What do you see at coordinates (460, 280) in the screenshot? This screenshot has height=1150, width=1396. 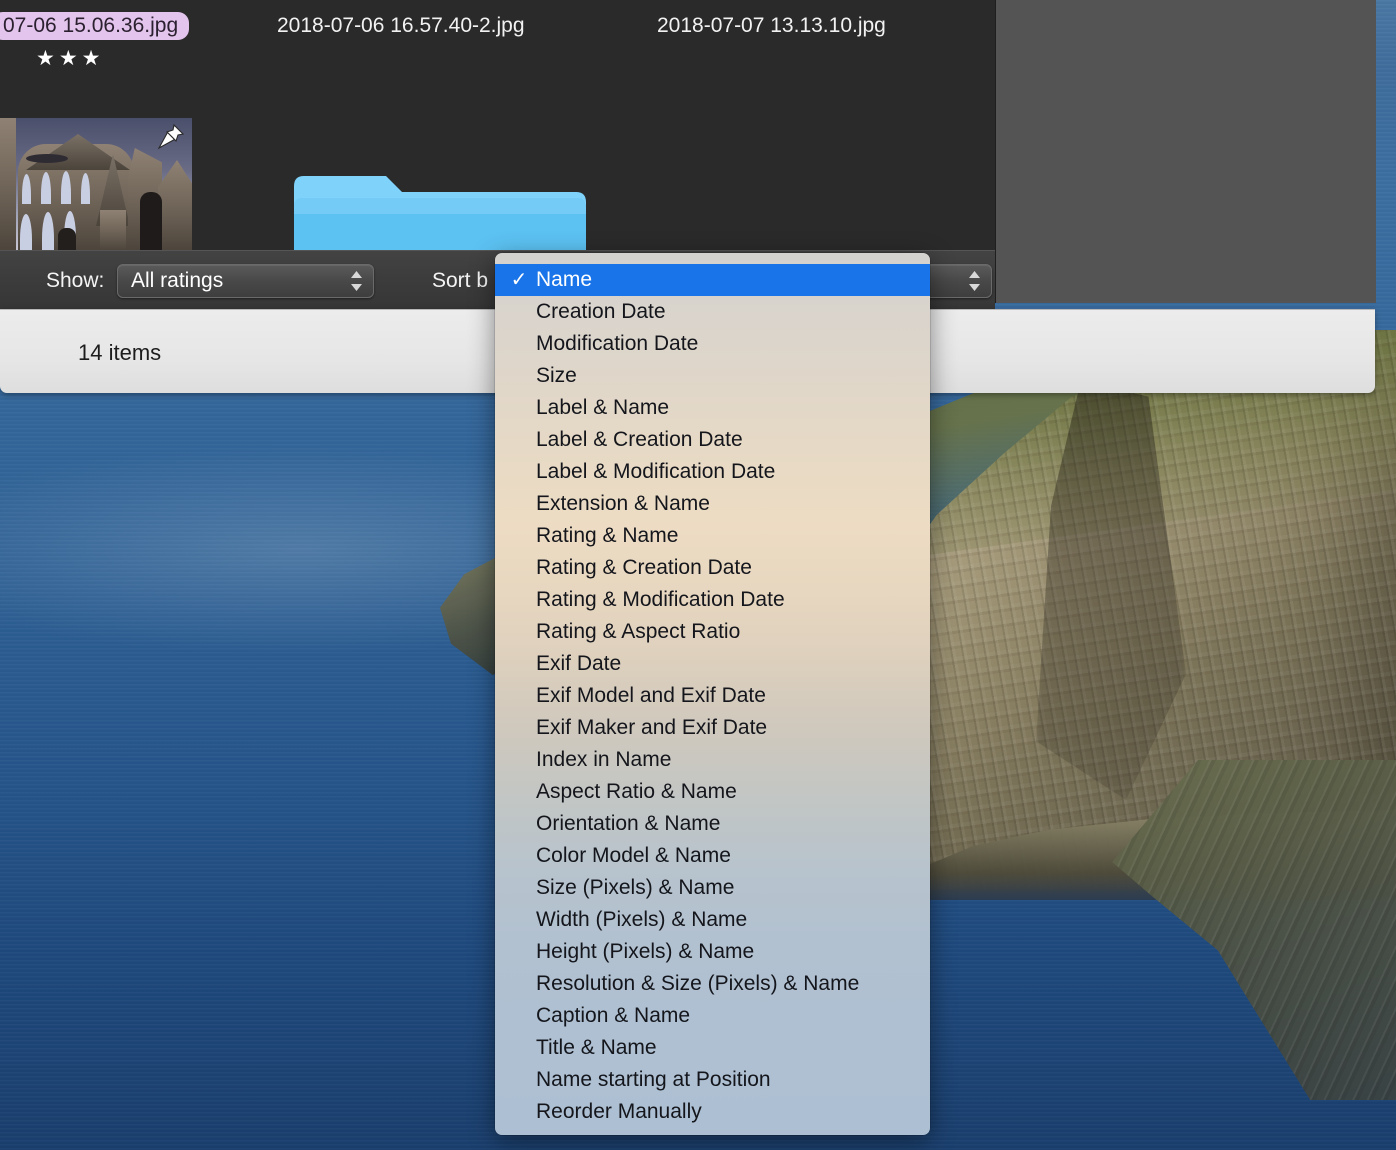 I see `sort-by-label: Sort b` at bounding box center [460, 280].